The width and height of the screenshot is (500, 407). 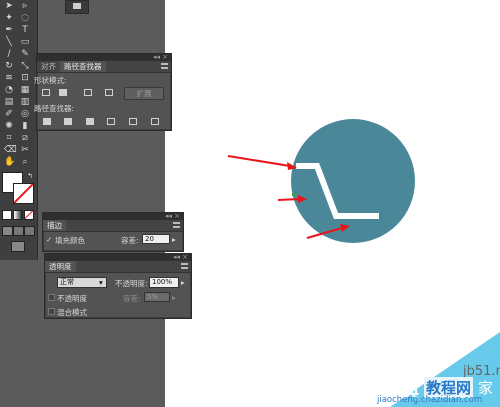 What do you see at coordinates (48, 66) in the screenshot?
I see `tab-align: 对齐` at bounding box center [48, 66].